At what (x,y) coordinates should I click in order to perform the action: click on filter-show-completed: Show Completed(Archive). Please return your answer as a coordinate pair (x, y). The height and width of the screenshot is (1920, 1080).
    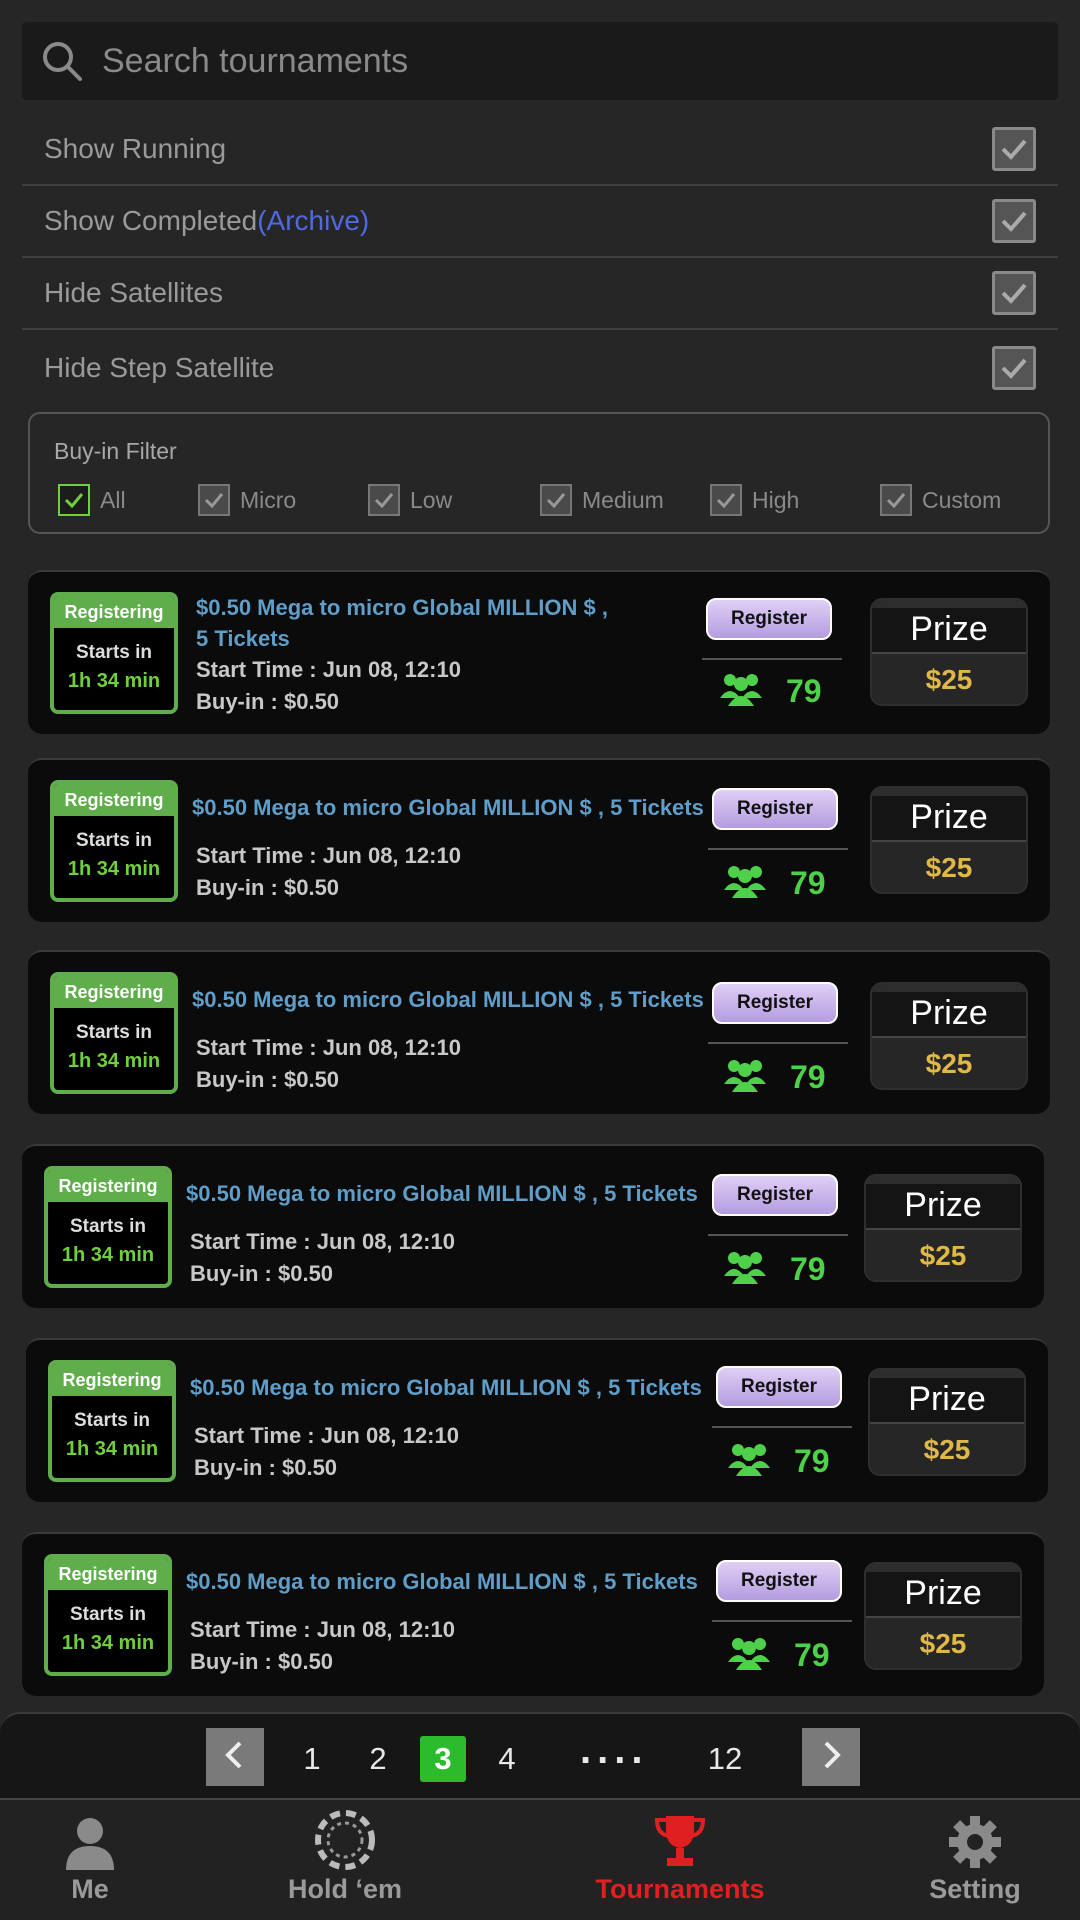
    Looking at the image, I should click on (540, 222).